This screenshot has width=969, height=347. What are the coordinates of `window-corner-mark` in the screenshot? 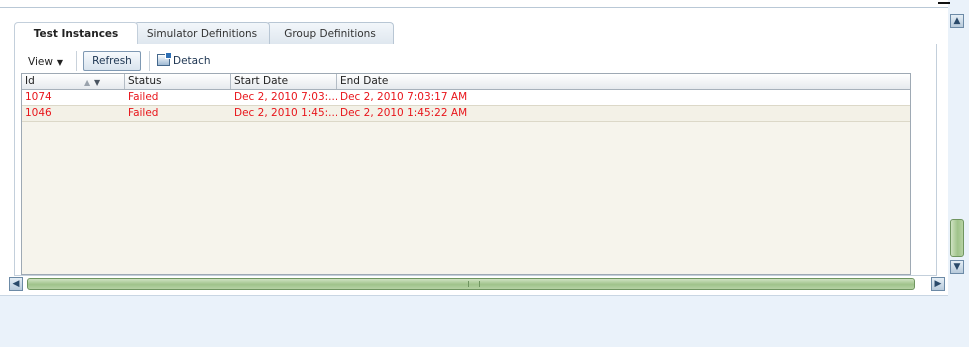 It's located at (944, 5).